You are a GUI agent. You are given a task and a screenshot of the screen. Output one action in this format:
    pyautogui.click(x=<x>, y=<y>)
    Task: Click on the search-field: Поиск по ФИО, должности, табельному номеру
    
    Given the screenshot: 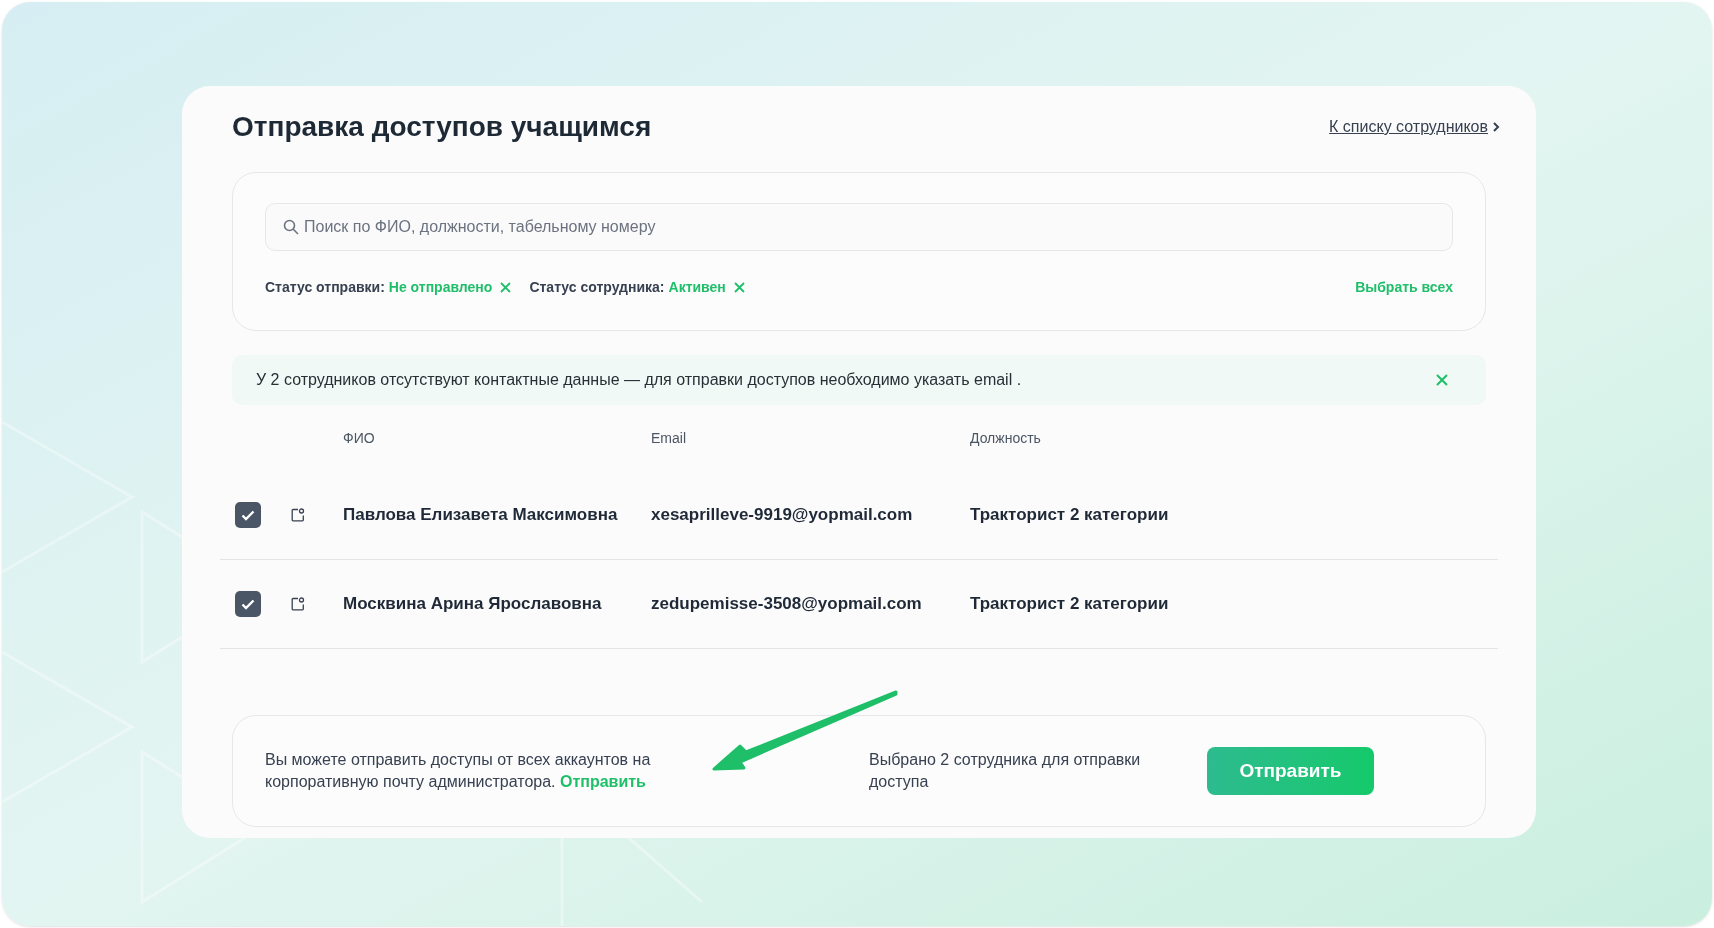 What is the action you would take?
    pyautogui.click(x=859, y=227)
    